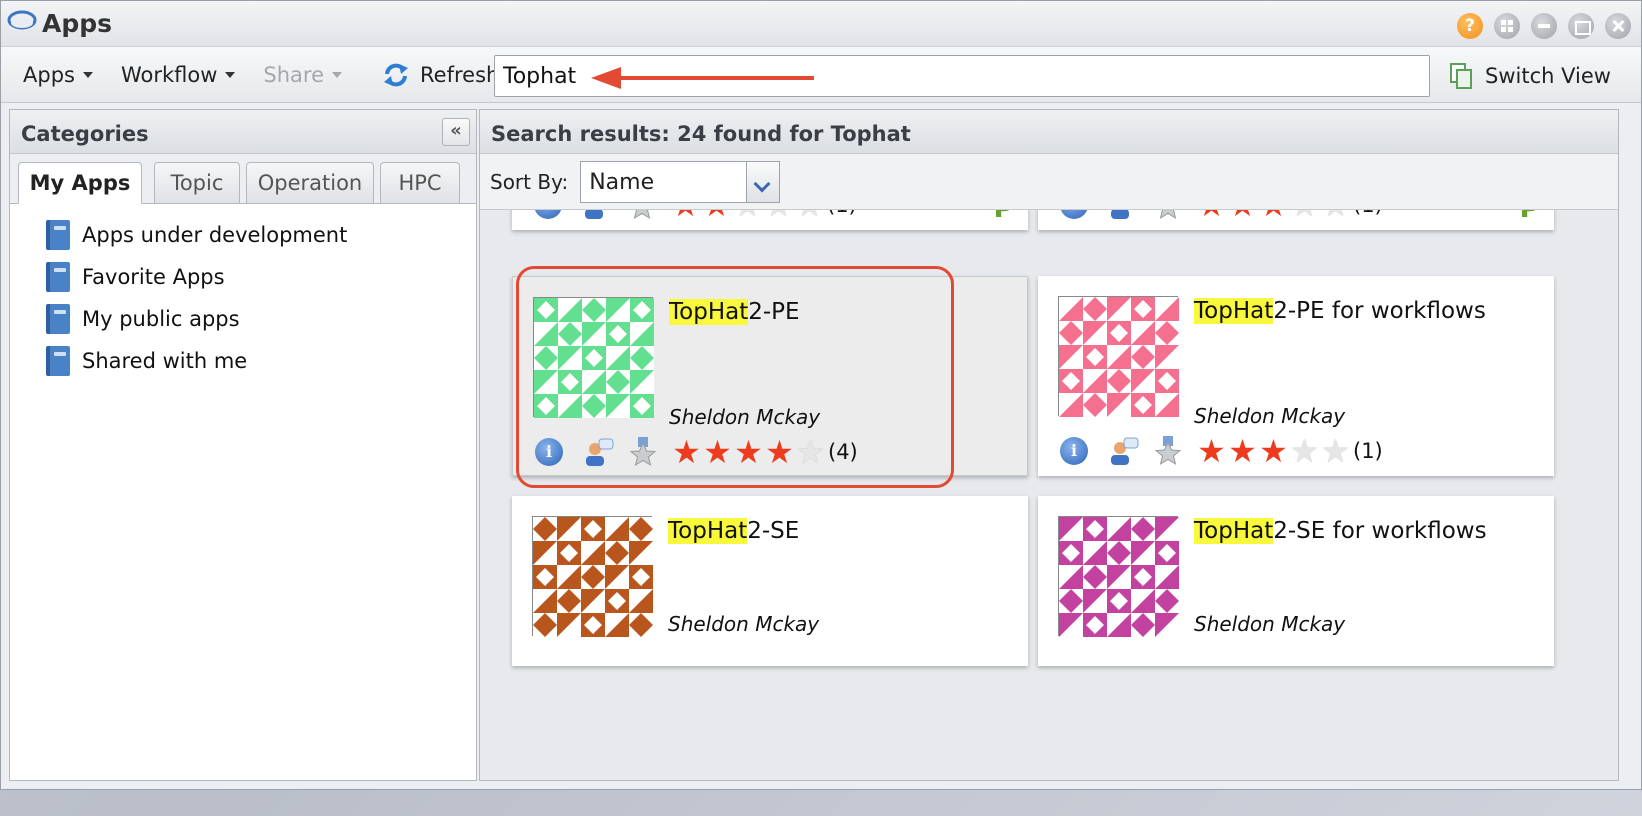  I want to click on close-icon, so click(1618, 26).